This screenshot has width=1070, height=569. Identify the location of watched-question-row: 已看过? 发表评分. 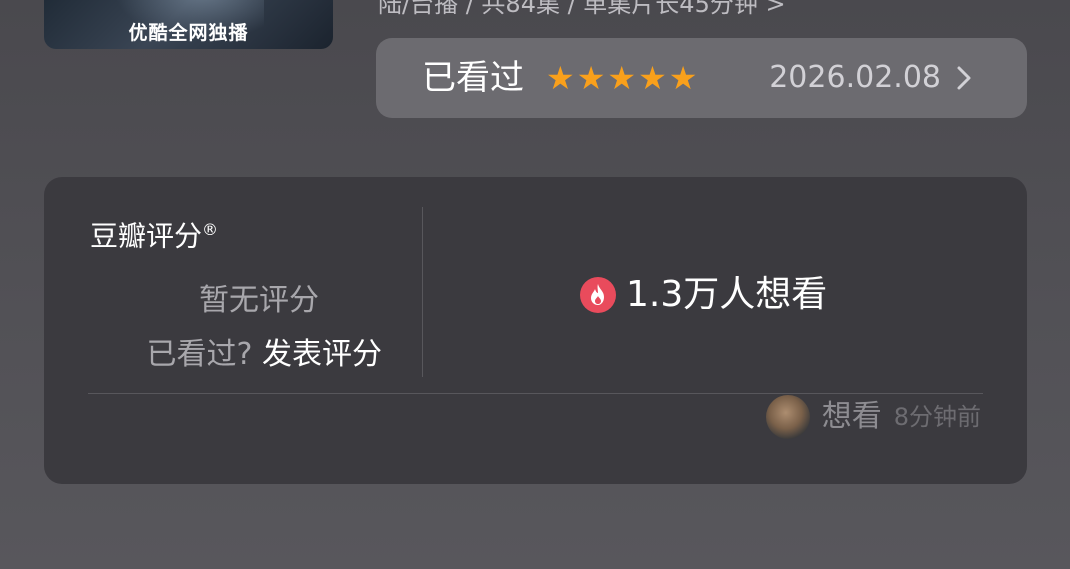
(264, 355).